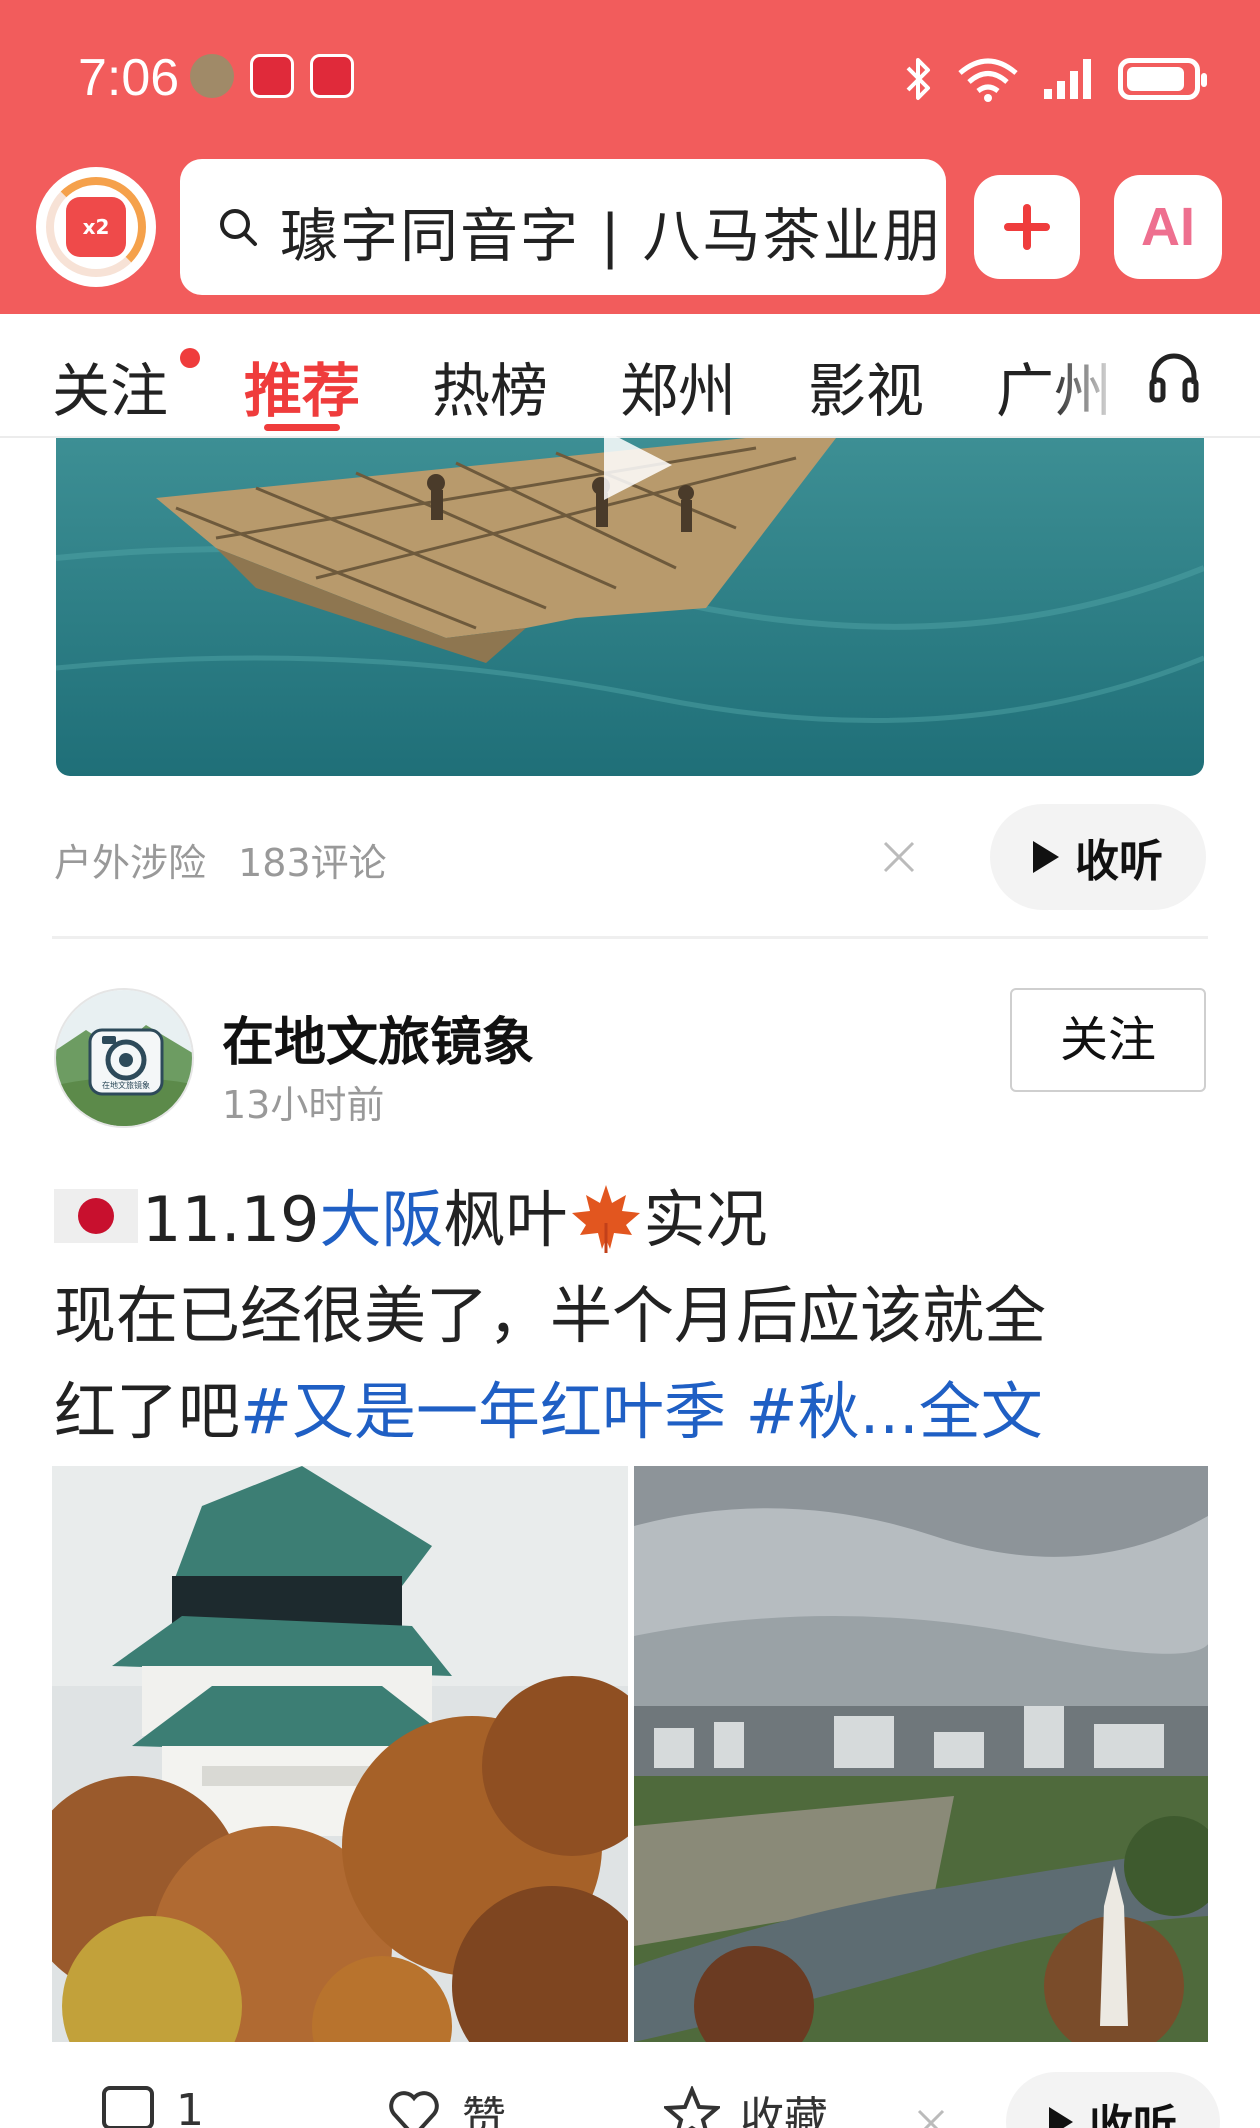  Describe the element at coordinates (378, 1037) in the screenshot. I see `author-name: 在地文旅镜象` at that location.